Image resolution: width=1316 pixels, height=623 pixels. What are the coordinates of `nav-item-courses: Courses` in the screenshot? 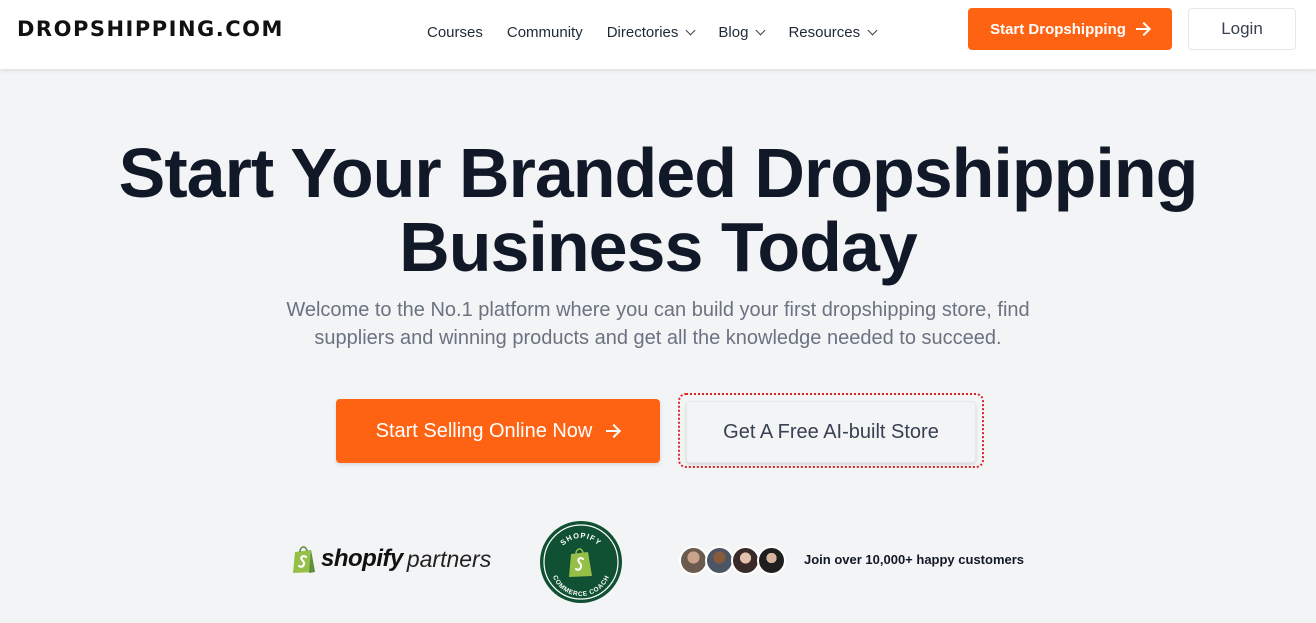 It's located at (455, 32).